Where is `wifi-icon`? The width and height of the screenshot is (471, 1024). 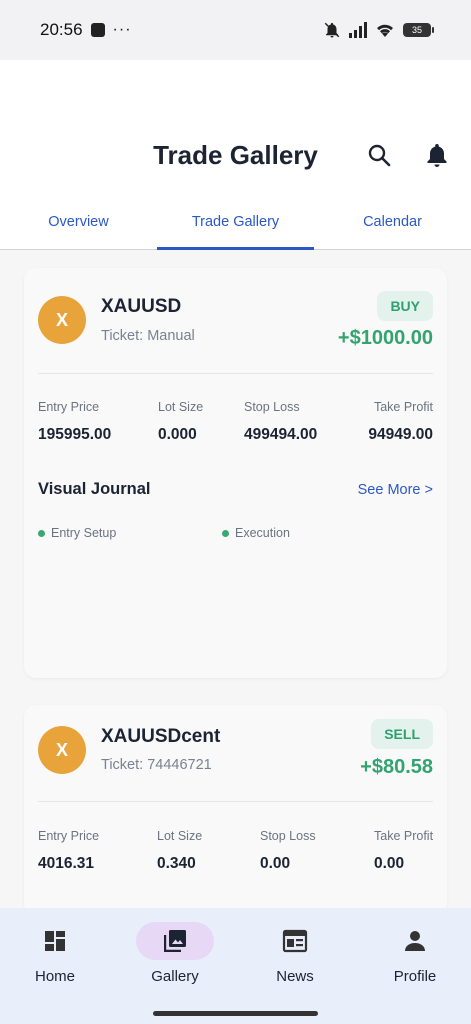 wifi-icon is located at coordinates (385, 30).